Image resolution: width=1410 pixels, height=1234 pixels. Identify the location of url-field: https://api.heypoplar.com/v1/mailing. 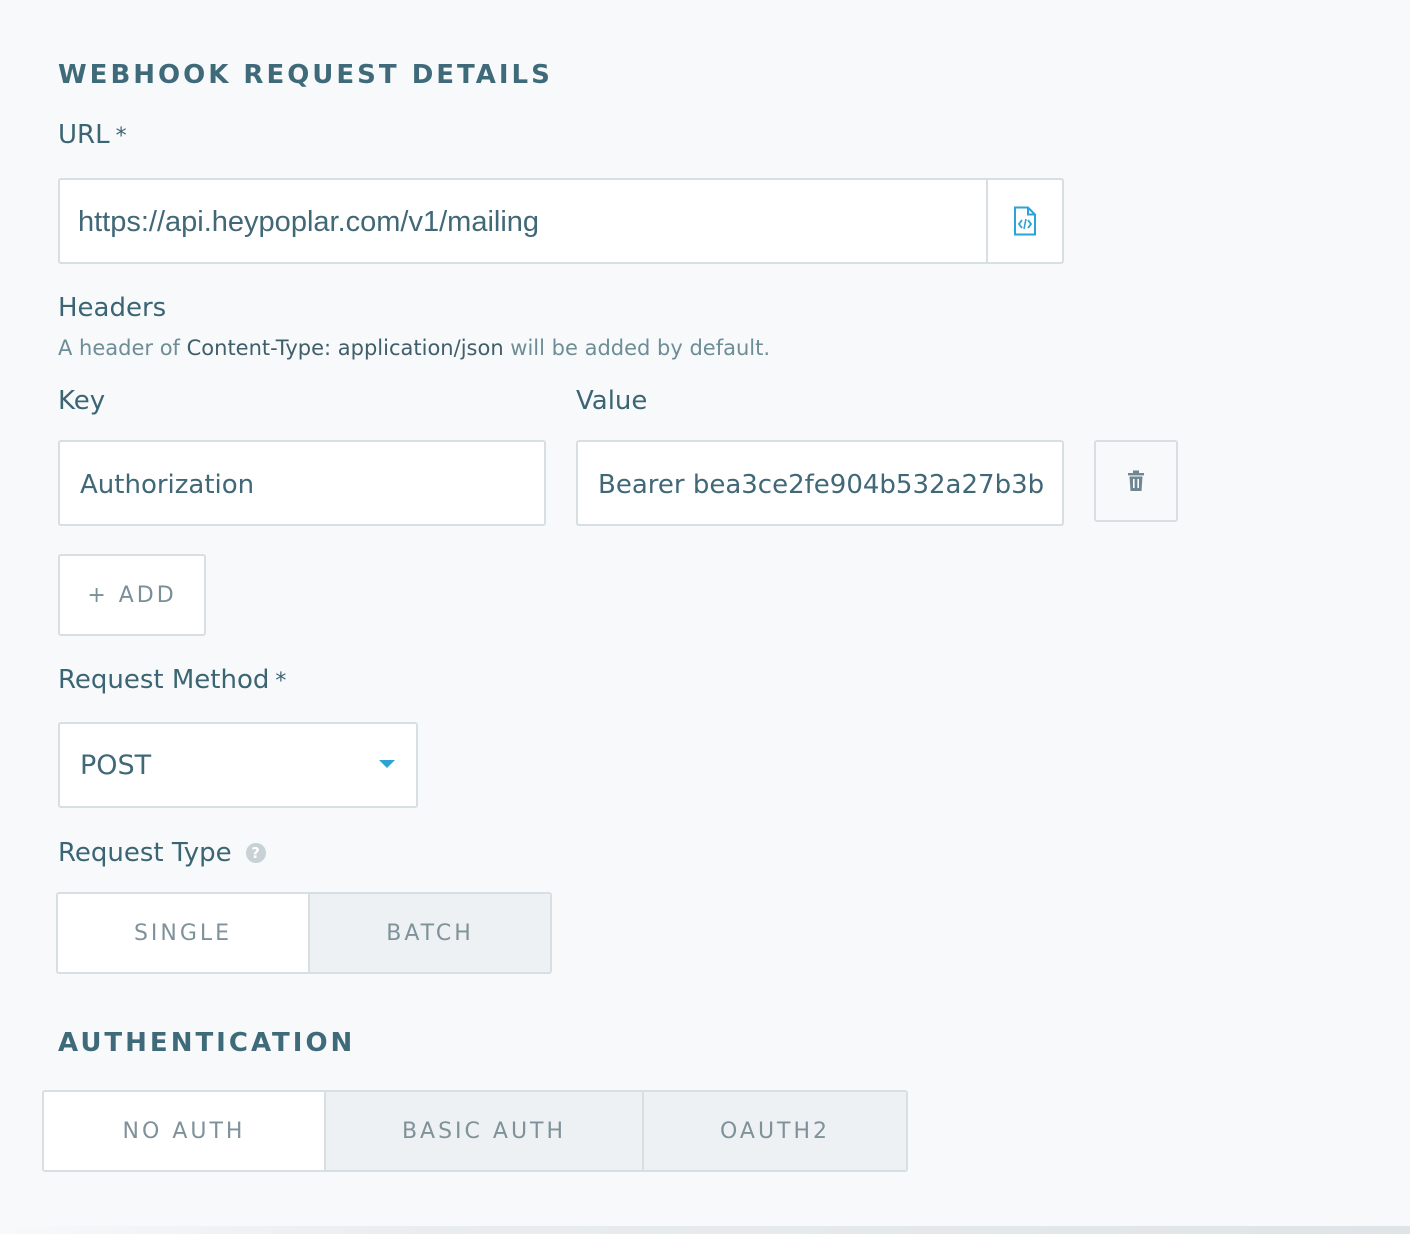
(561, 221).